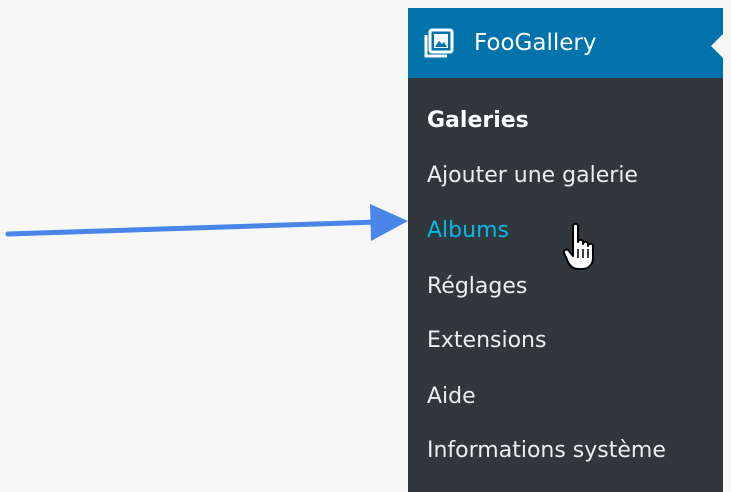 Image resolution: width=731 pixels, height=492 pixels. What do you see at coordinates (193, 228) in the screenshot?
I see `arrow-right-icon` at bounding box center [193, 228].